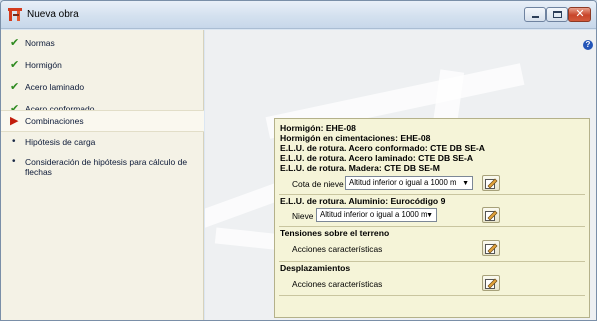 The image size is (597, 321). I want to click on sidebar-item-label: Hormigón, so click(43, 65).